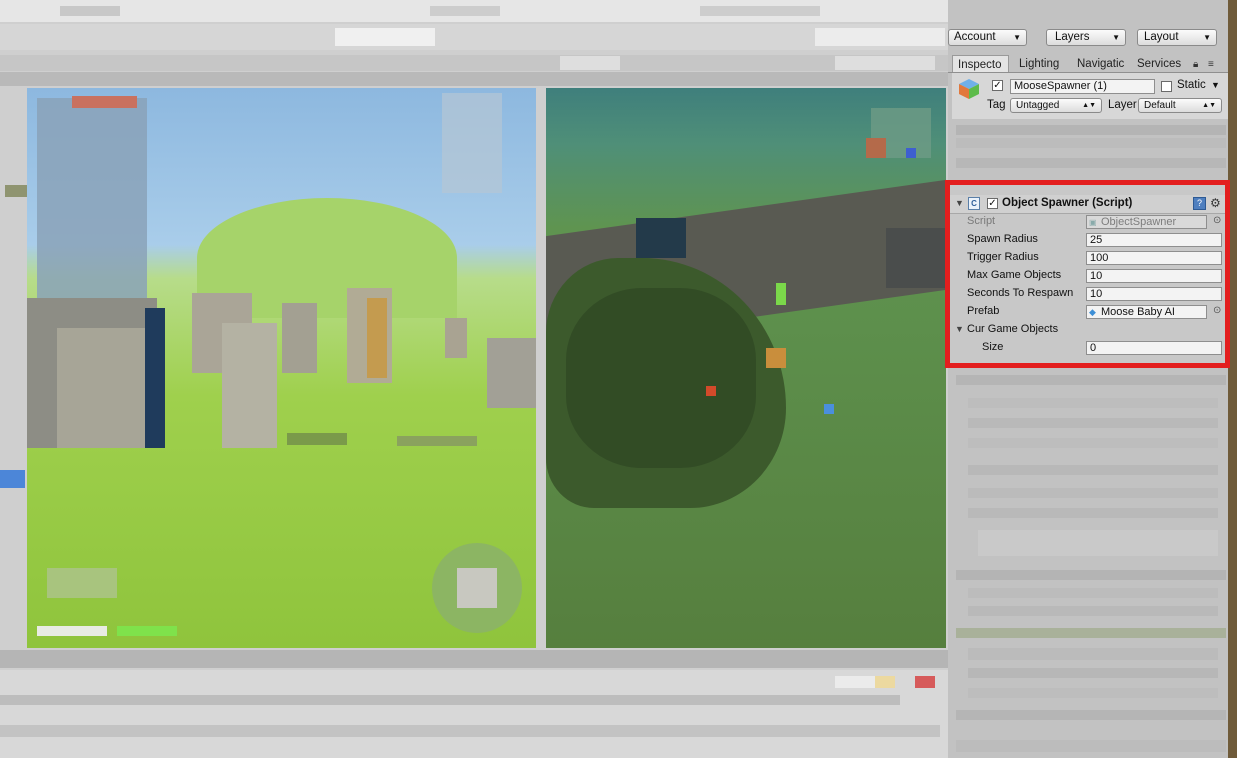 This screenshot has width=1237, height=758. I want to click on gameobject-cube-icon, so click(969, 89).